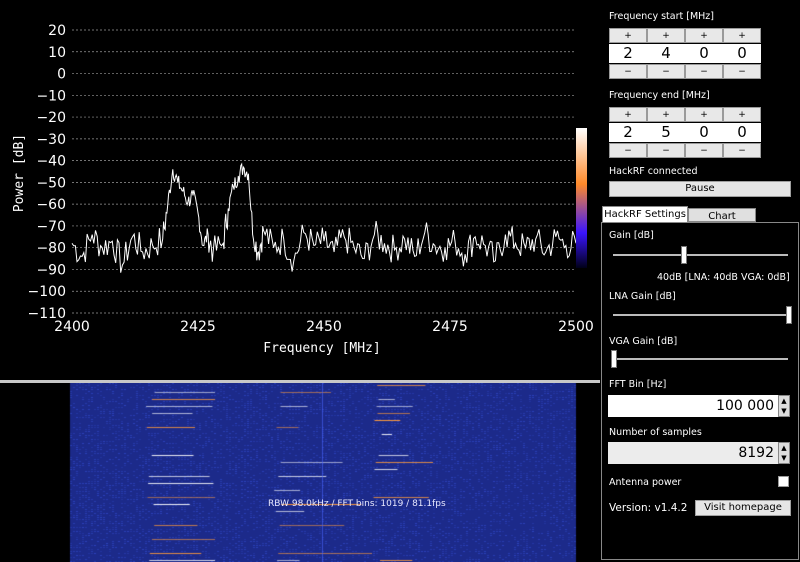 Image resolution: width=800 pixels, height=562 pixels. Describe the element at coordinates (19, 173) in the screenshot. I see `y-axis-label: Power [dB]` at that location.